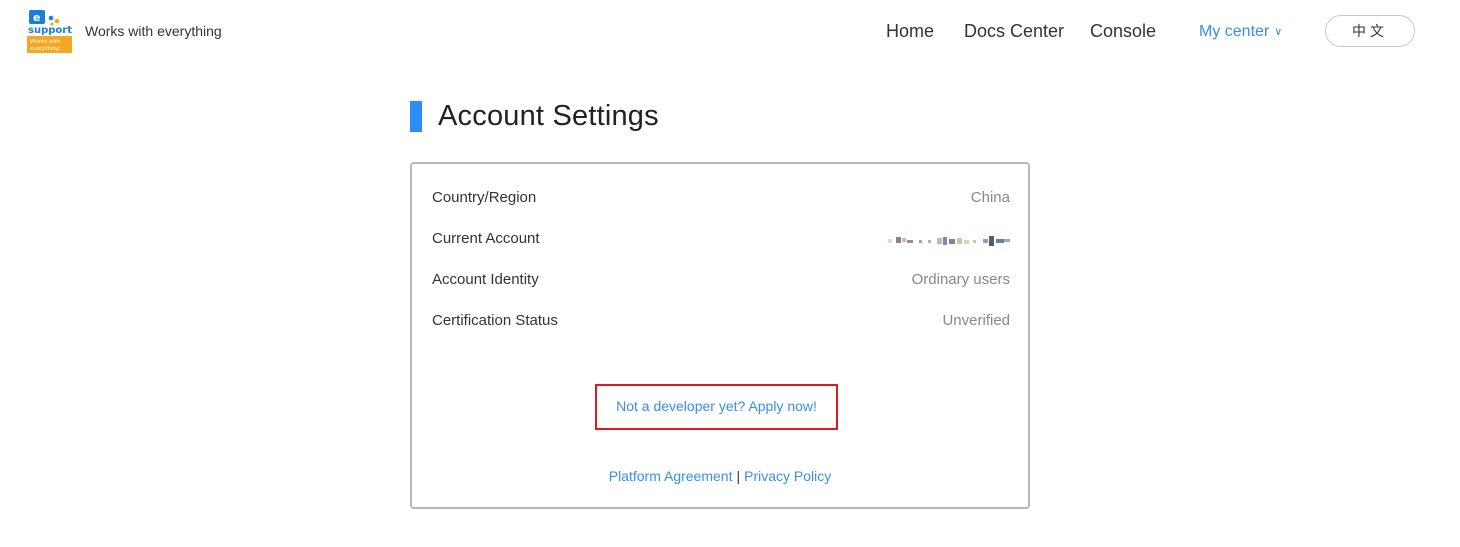 This screenshot has width=1460, height=547. I want to click on nav-console: Console, so click(1123, 31).